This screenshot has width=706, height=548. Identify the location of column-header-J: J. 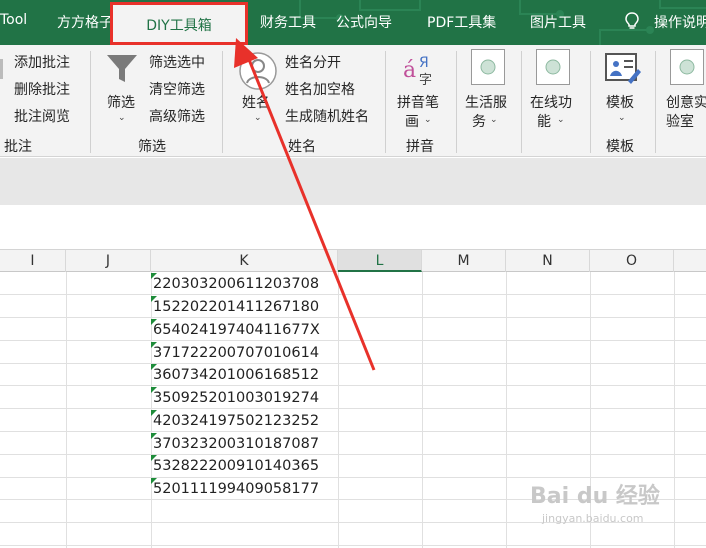
(108, 261).